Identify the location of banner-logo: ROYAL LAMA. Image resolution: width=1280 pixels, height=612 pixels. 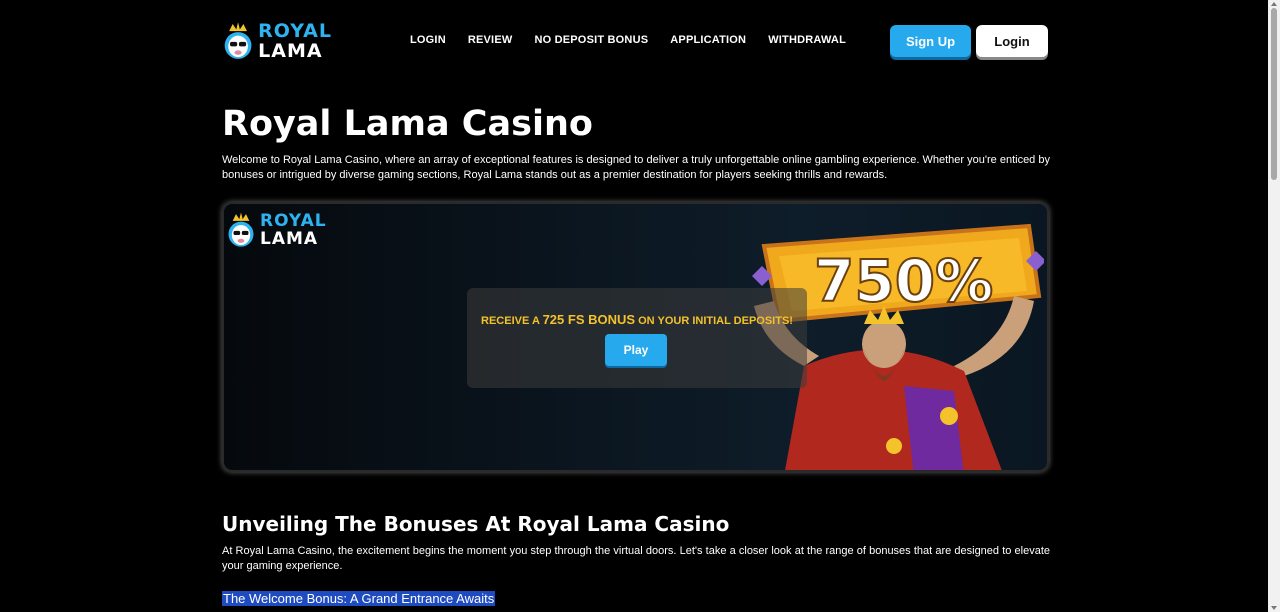
(276, 230).